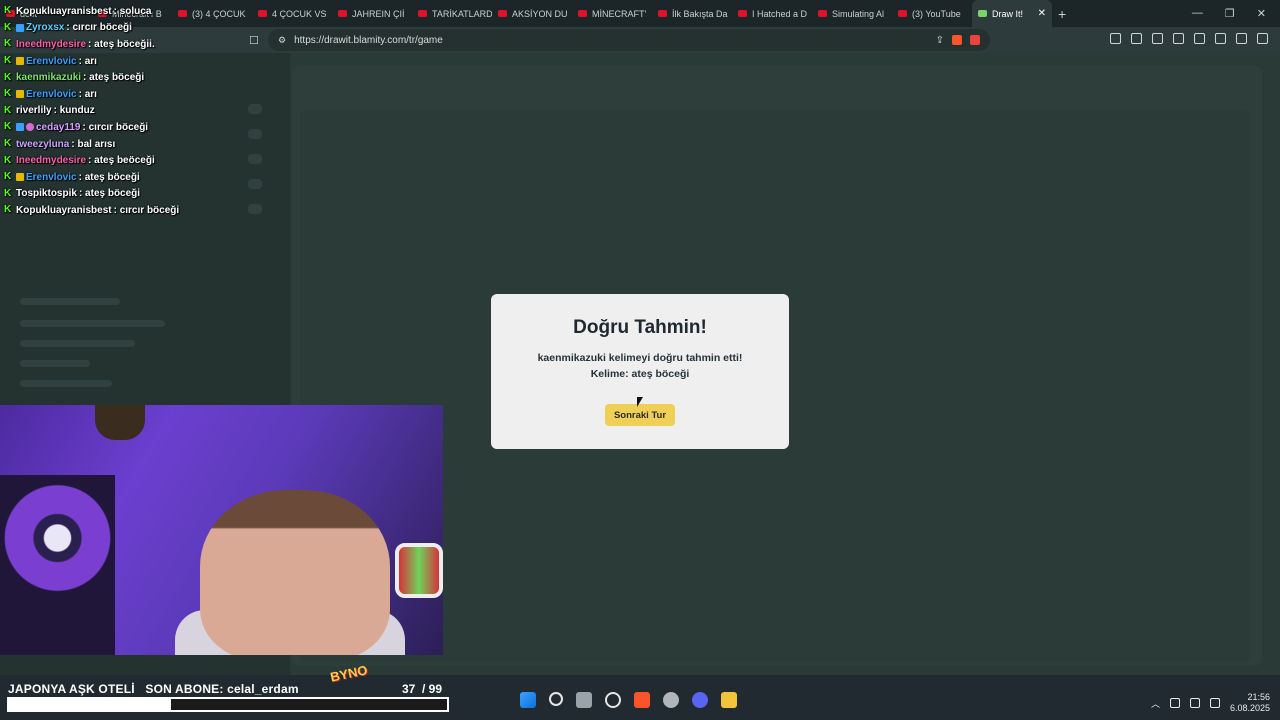  I want to click on chat-message: K Kopukluayranisbest: cırcır böceği, so click(144, 210).